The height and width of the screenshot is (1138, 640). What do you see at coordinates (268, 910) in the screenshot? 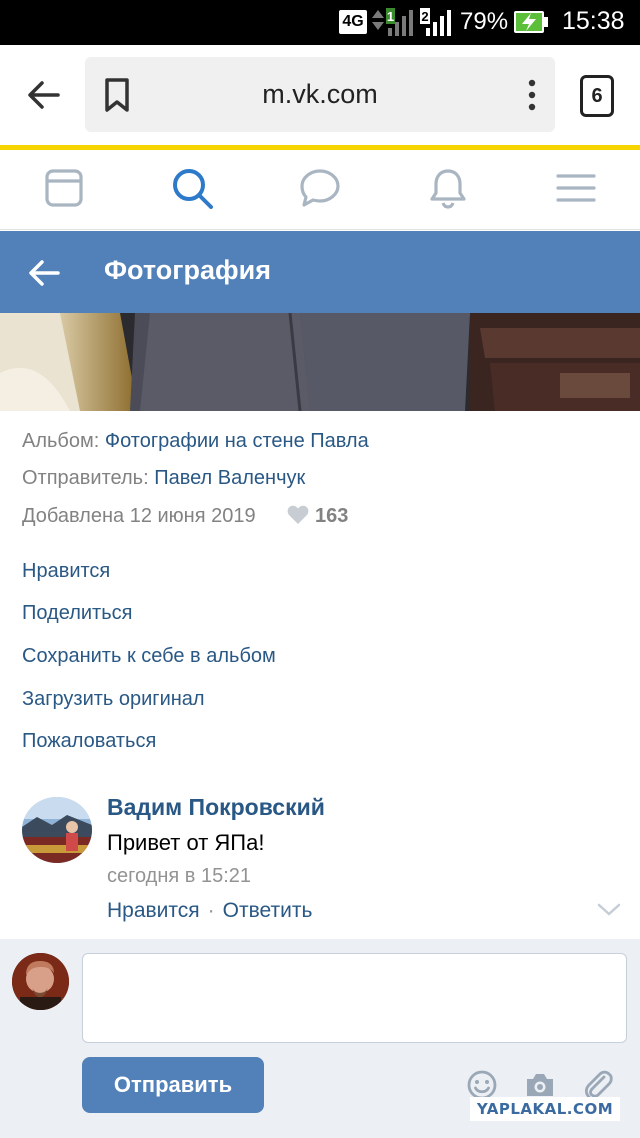
I see `comment-reply-button: Ответить` at bounding box center [268, 910].